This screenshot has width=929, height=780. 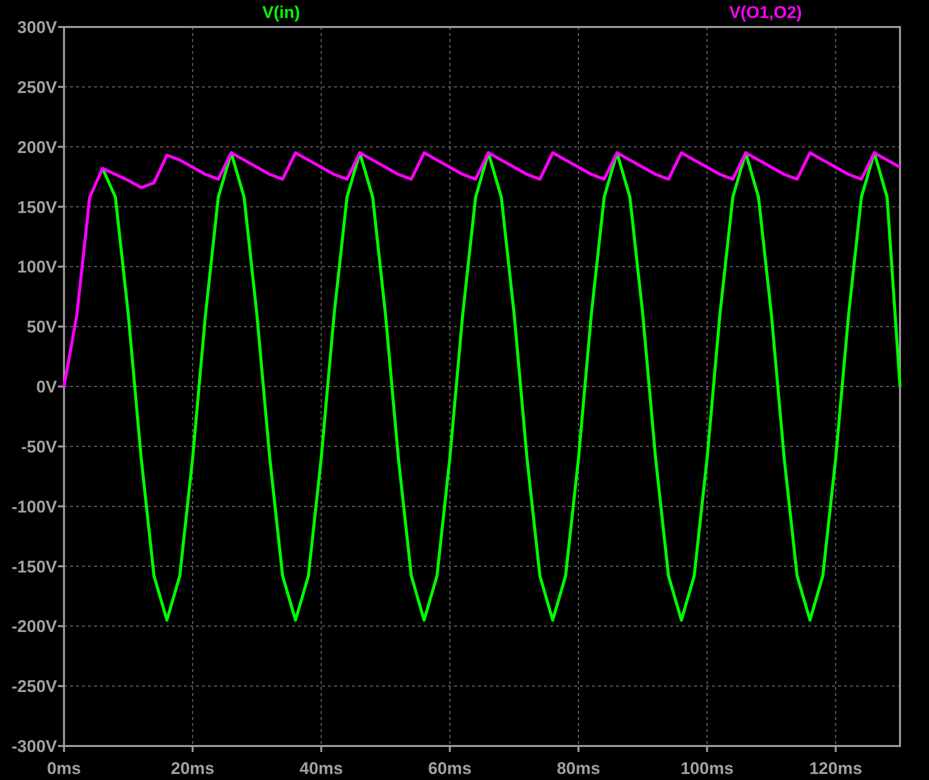 I want to click on x-tick-label: 120ms, so click(x=835, y=768).